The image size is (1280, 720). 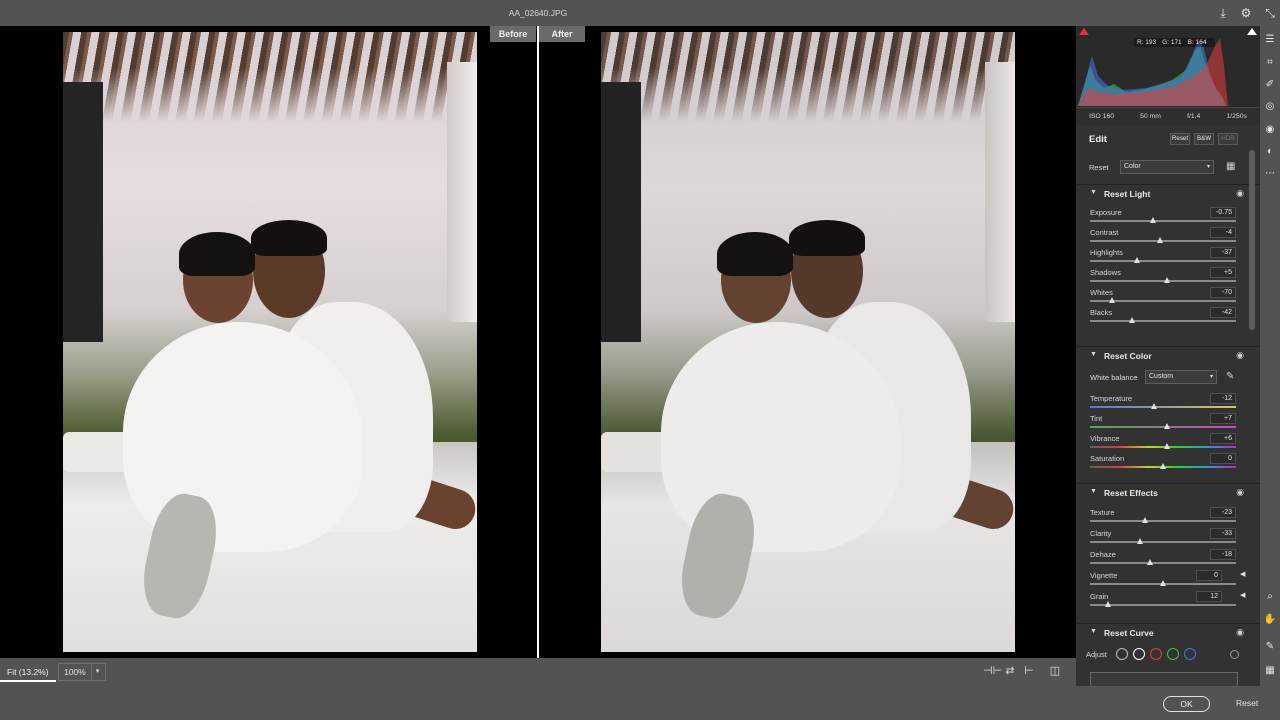 What do you see at coordinates (1190, 654) in the screenshot?
I see `blue-channel-icon` at bounding box center [1190, 654].